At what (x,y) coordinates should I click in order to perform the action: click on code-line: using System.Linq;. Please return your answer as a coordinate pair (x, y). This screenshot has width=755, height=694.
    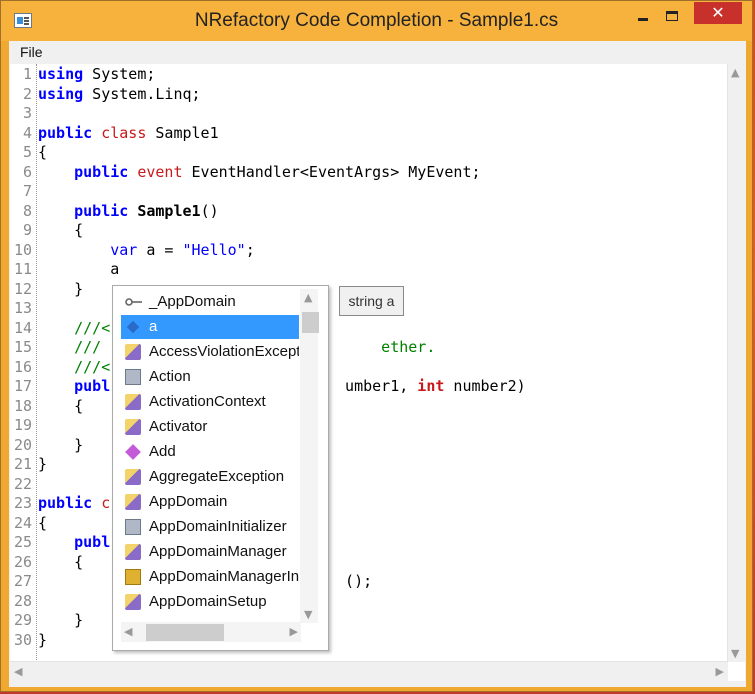
    Looking at the image, I should click on (119, 95).